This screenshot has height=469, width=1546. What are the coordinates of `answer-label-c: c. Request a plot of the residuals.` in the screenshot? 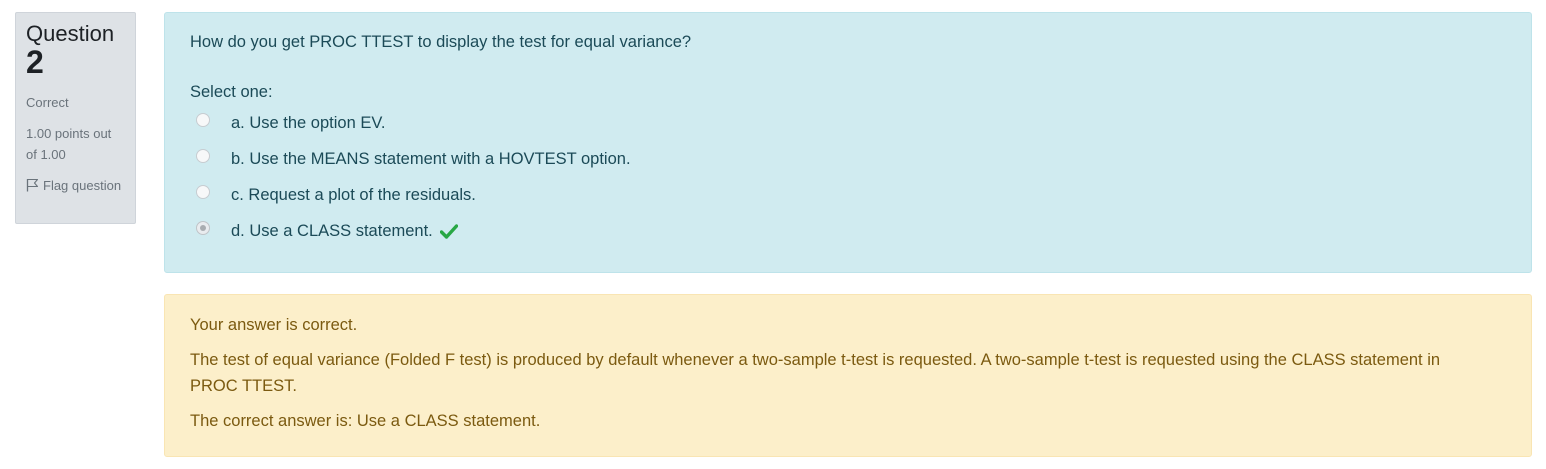 It's located at (353, 194).